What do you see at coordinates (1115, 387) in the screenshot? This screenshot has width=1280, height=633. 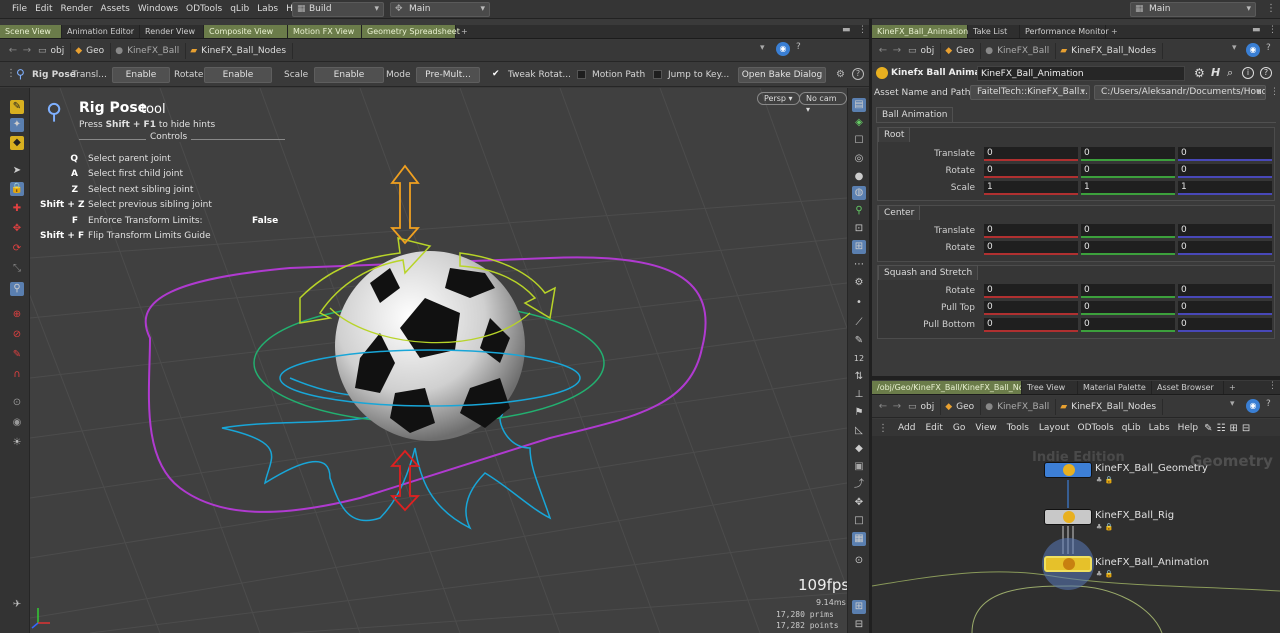 I see `tab-material-palette: Material Palette` at bounding box center [1115, 387].